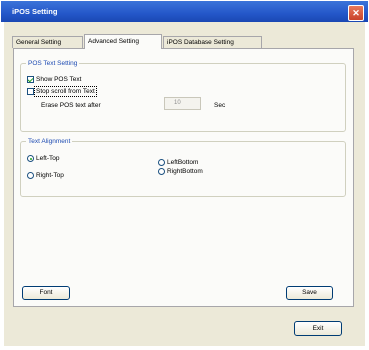  What do you see at coordinates (46, 293) in the screenshot?
I see `font-button: Font` at bounding box center [46, 293].